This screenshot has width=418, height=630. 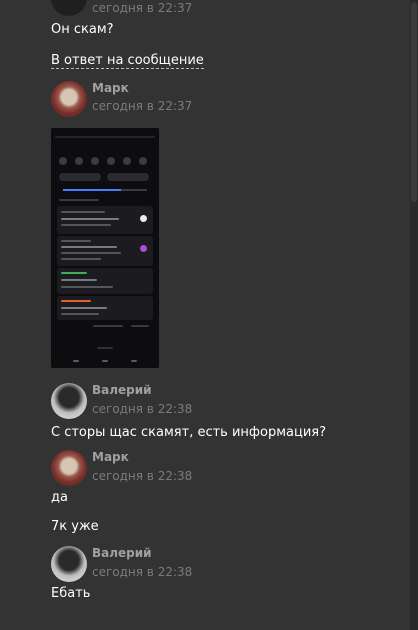 What do you see at coordinates (105, 248) in the screenshot?
I see `attached-screenshot` at bounding box center [105, 248].